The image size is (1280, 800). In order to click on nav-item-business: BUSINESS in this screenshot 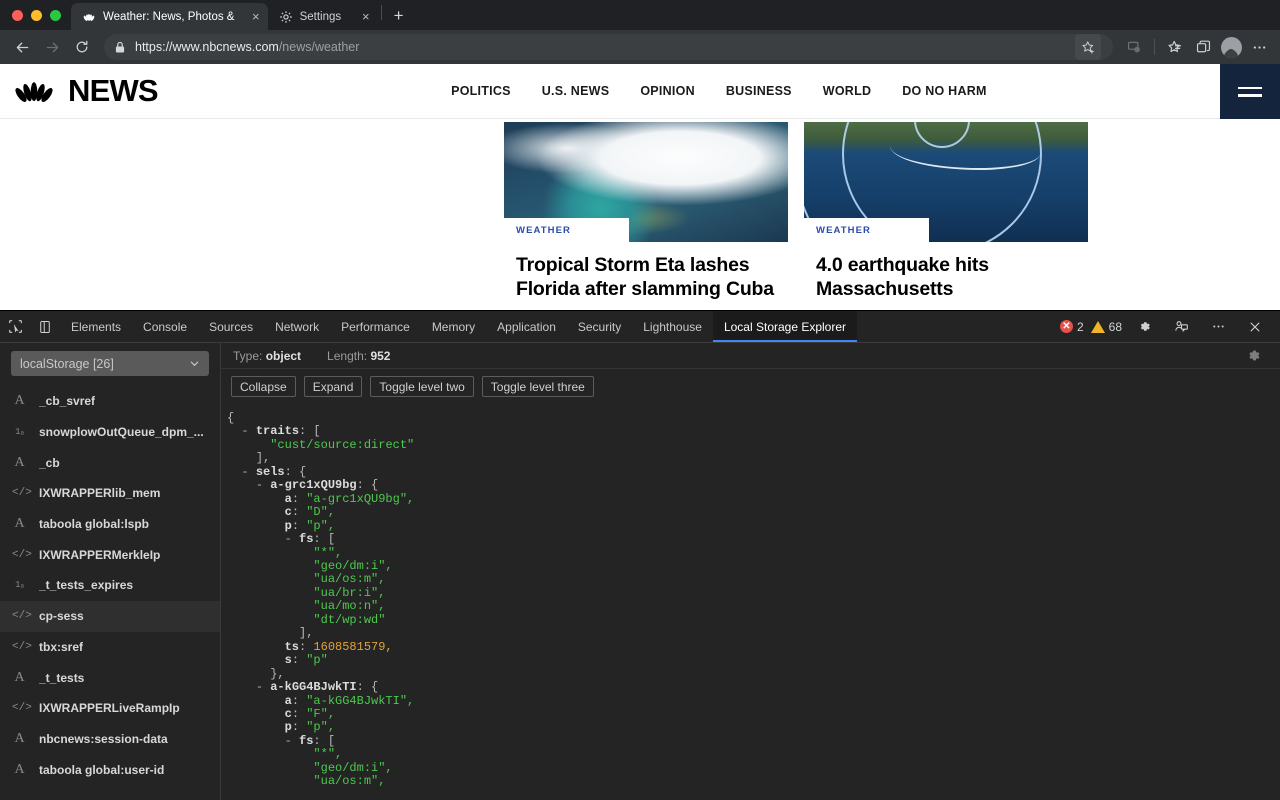, I will do `click(759, 91)`.